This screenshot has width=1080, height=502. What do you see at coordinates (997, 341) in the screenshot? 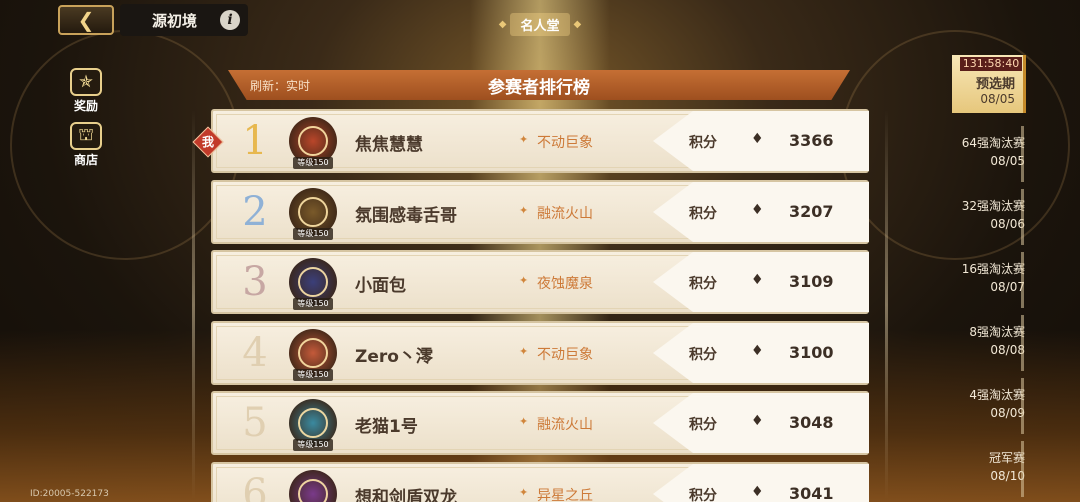
I see `stage-item: 8强淘汰赛 08/08` at bounding box center [997, 341].